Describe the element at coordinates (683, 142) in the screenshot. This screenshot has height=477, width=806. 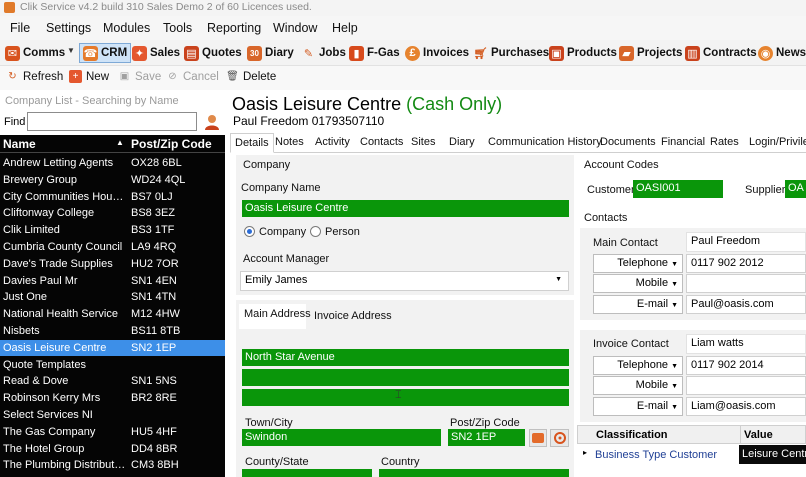
I see `tab-financial: Financial` at that location.